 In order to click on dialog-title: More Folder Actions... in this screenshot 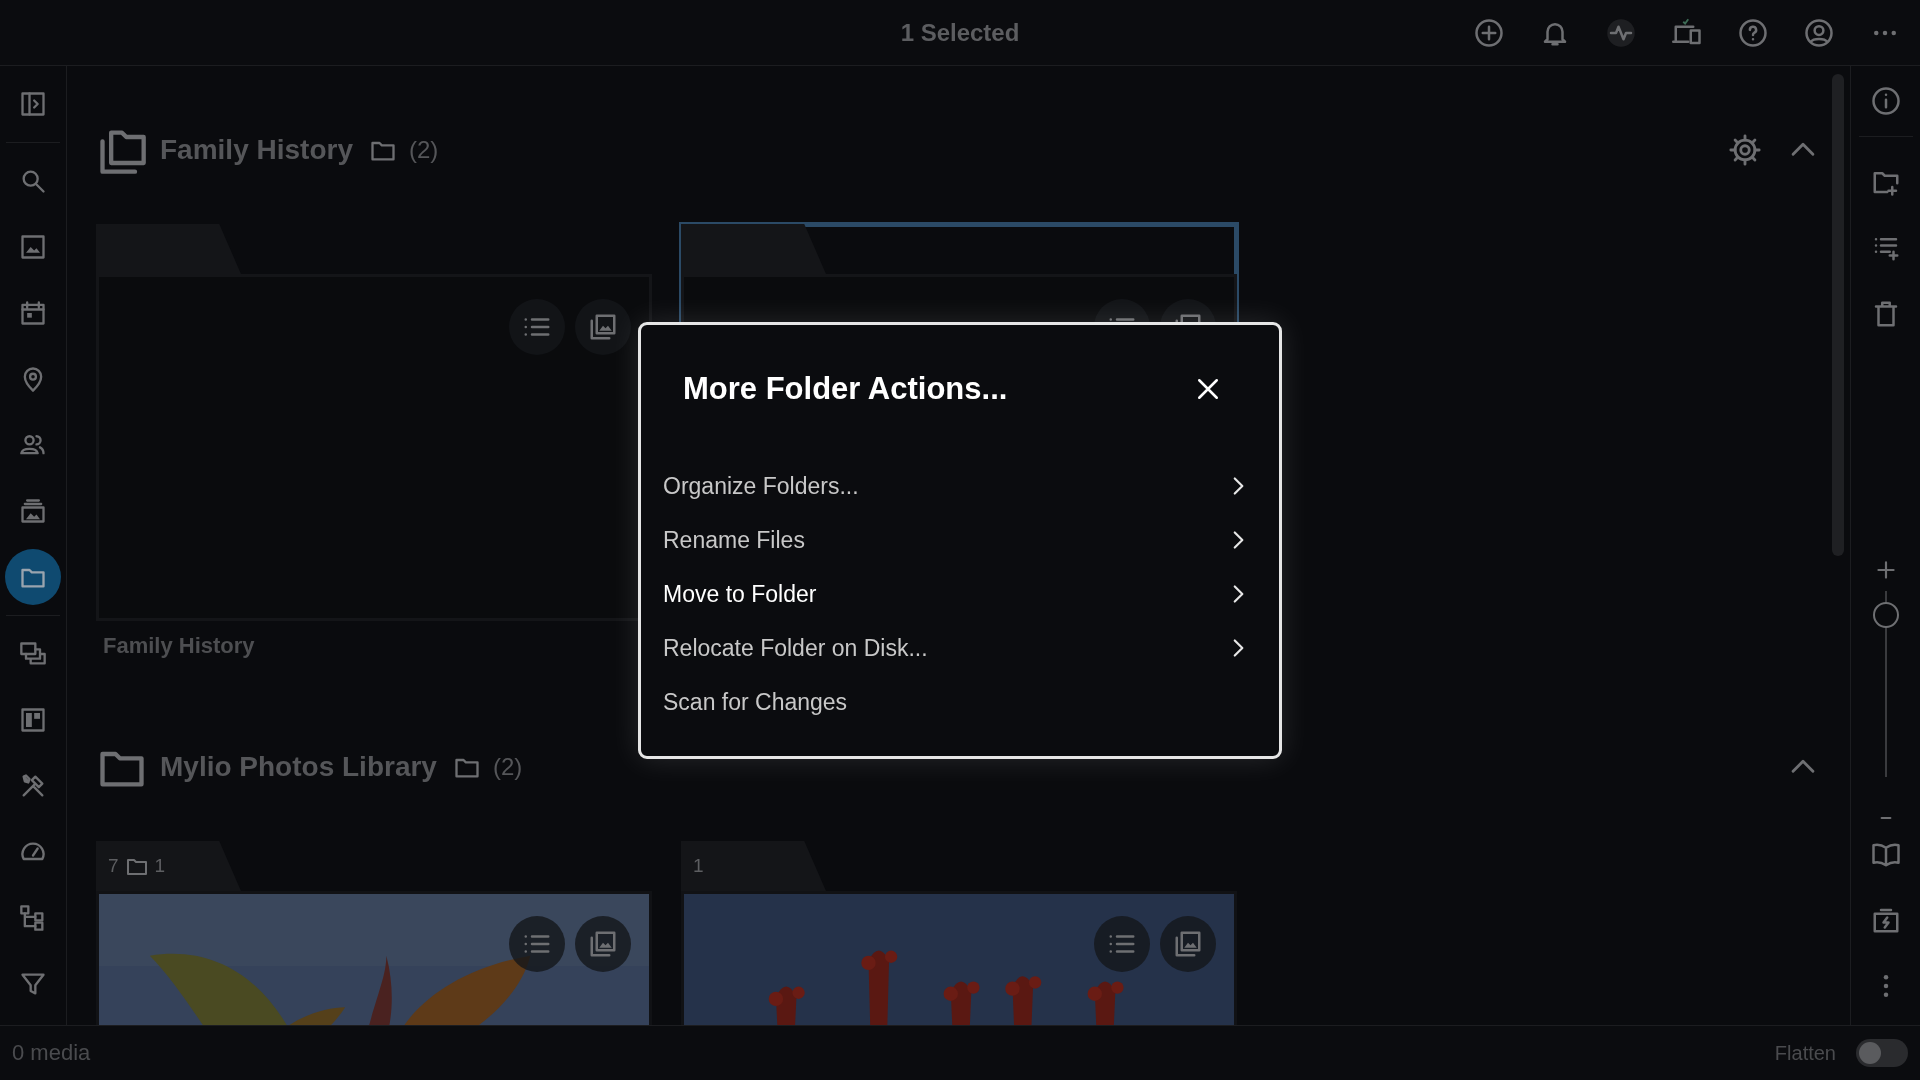, I will do `click(846, 389)`.